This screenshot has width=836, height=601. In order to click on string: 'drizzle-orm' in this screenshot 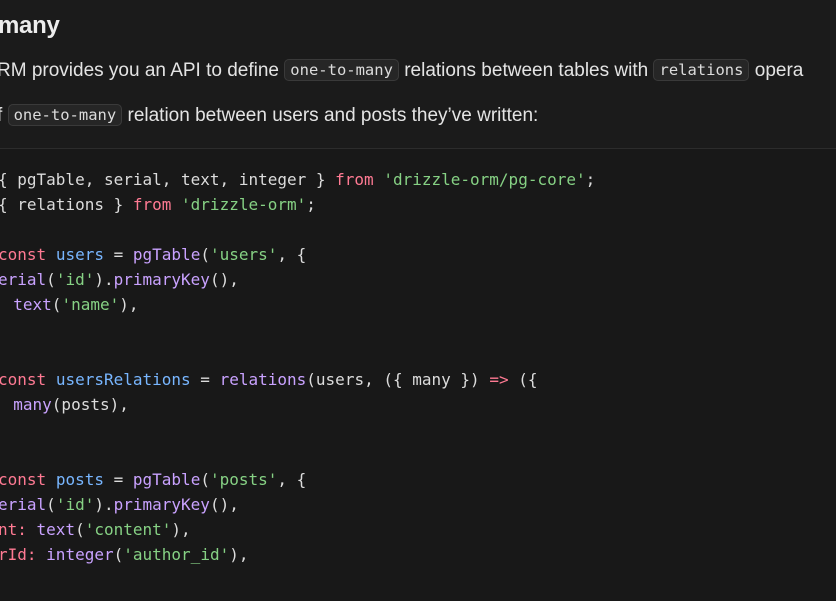, I will do `click(244, 204)`.